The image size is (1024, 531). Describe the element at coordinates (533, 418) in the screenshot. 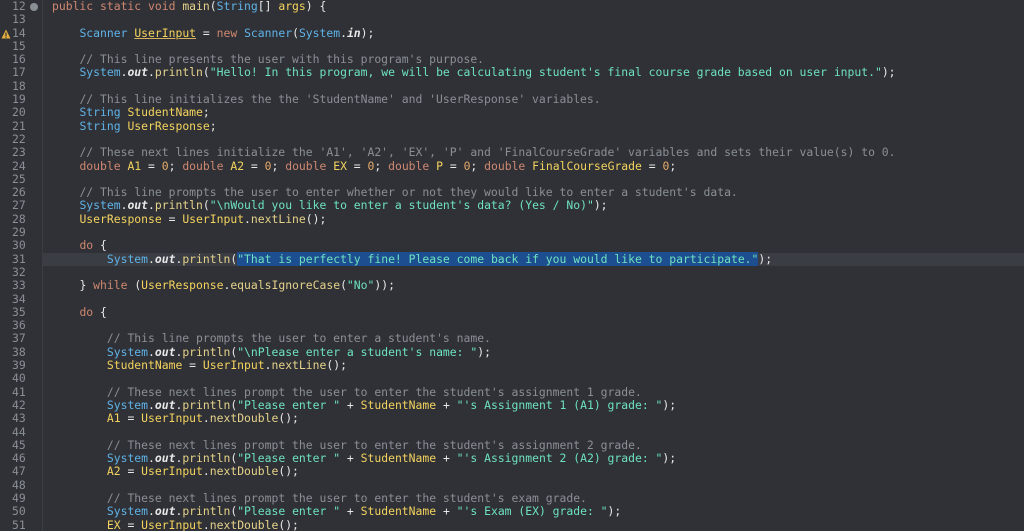

I see `code-line: A1 = UserInput.nextDouble();` at that location.